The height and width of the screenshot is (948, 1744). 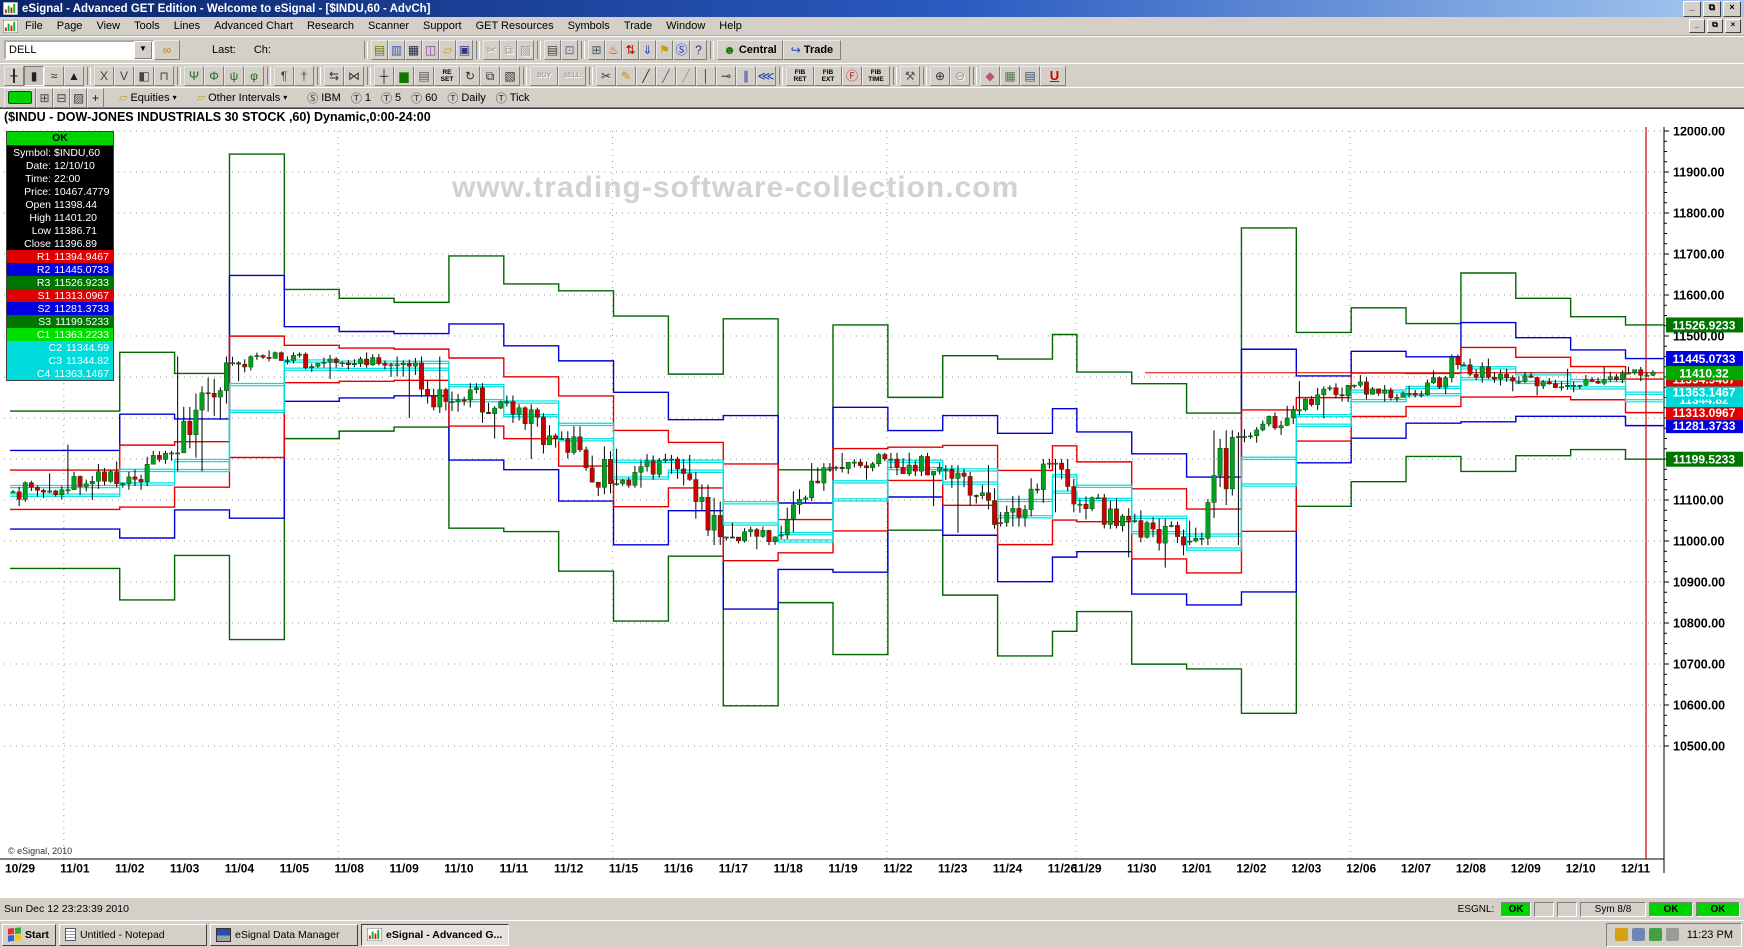 What do you see at coordinates (1030, 75) in the screenshot?
I see `data-window-icon: ▤` at bounding box center [1030, 75].